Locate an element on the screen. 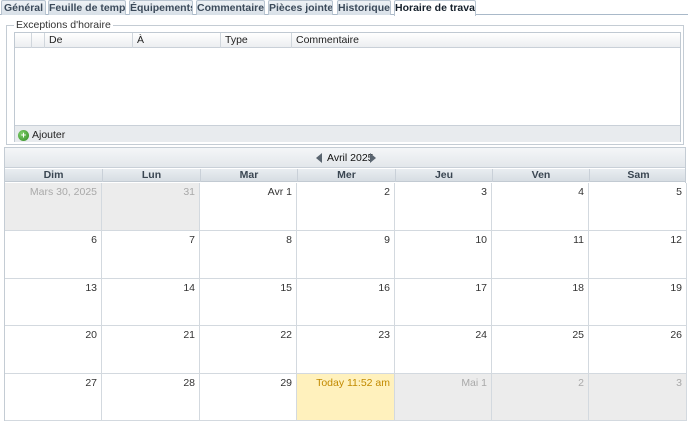 This screenshot has width=688, height=423. day-number: 4 is located at coordinates (581, 192).